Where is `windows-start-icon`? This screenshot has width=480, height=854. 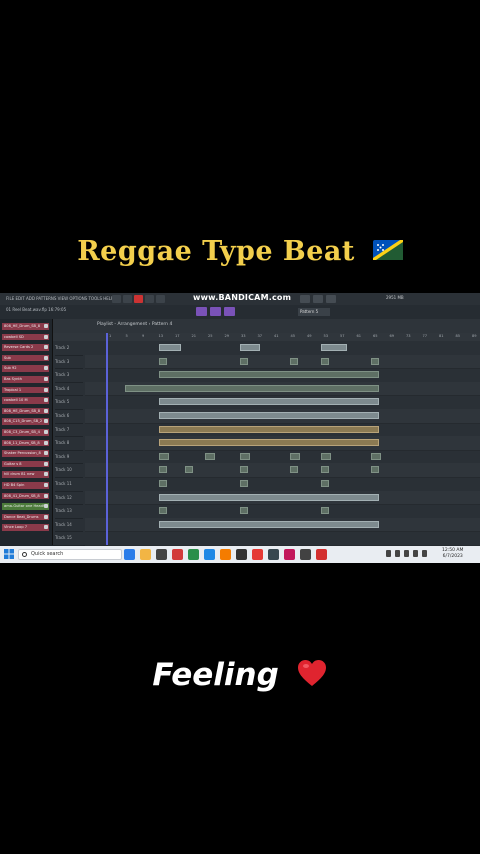 windows-start-icon is located at coordinates (9, 554).